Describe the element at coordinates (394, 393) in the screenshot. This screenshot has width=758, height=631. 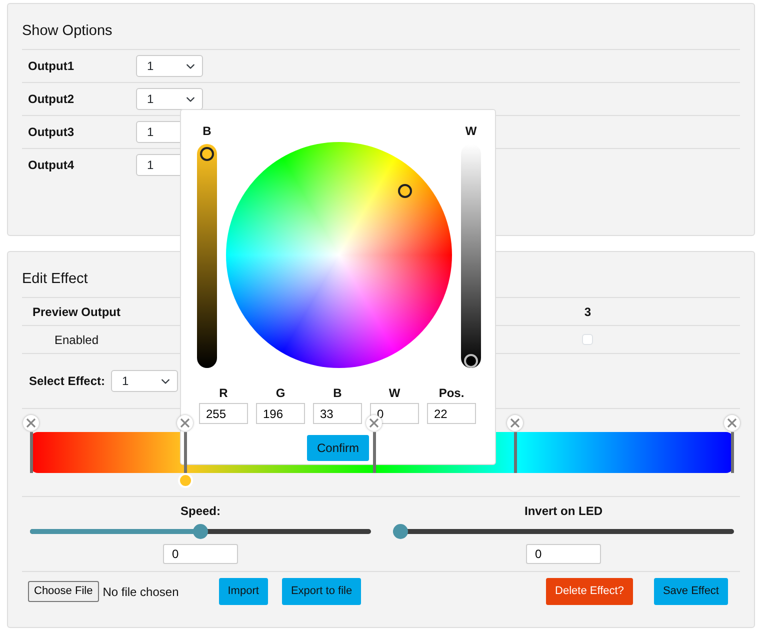
I see `field-label: W` at that location.